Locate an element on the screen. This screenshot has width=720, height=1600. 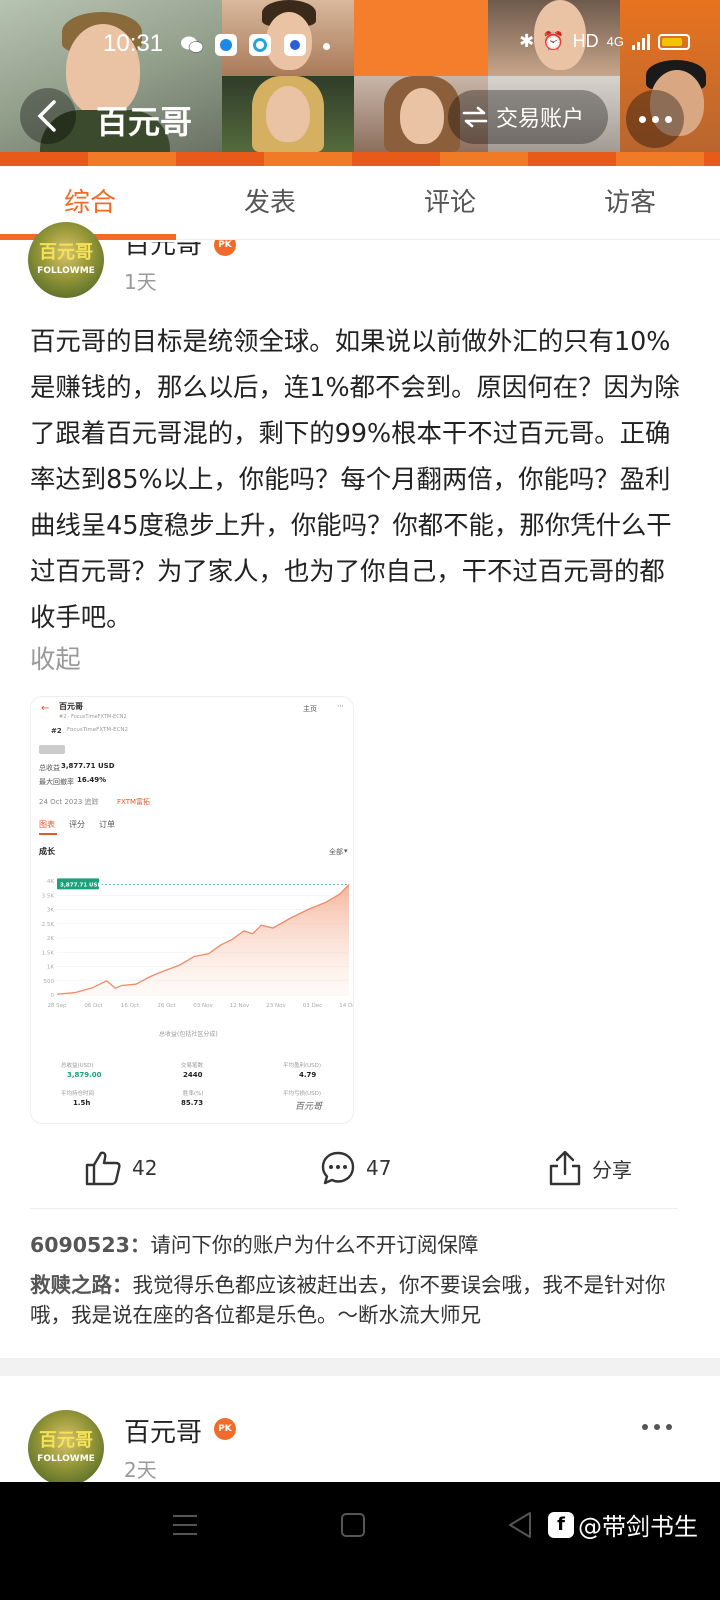
embedded-drawdown-label: 最大回撤率 is located at coordinates (56, 782).